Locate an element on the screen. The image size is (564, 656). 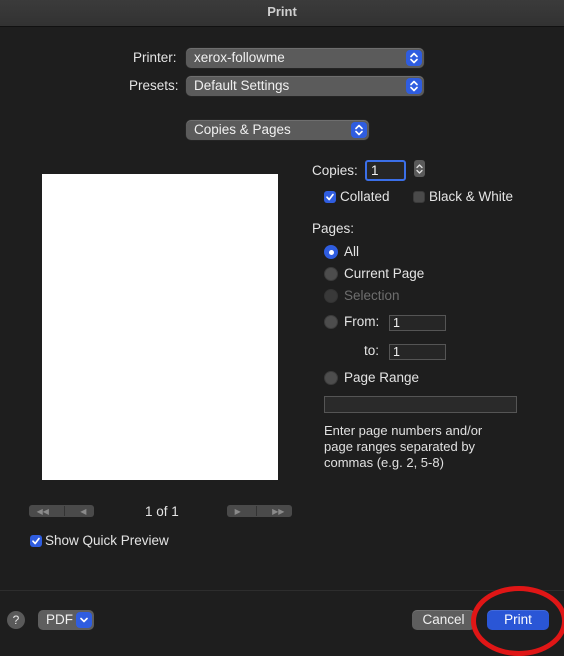
pdf-label: PDF is located at coordinates (59, 619).